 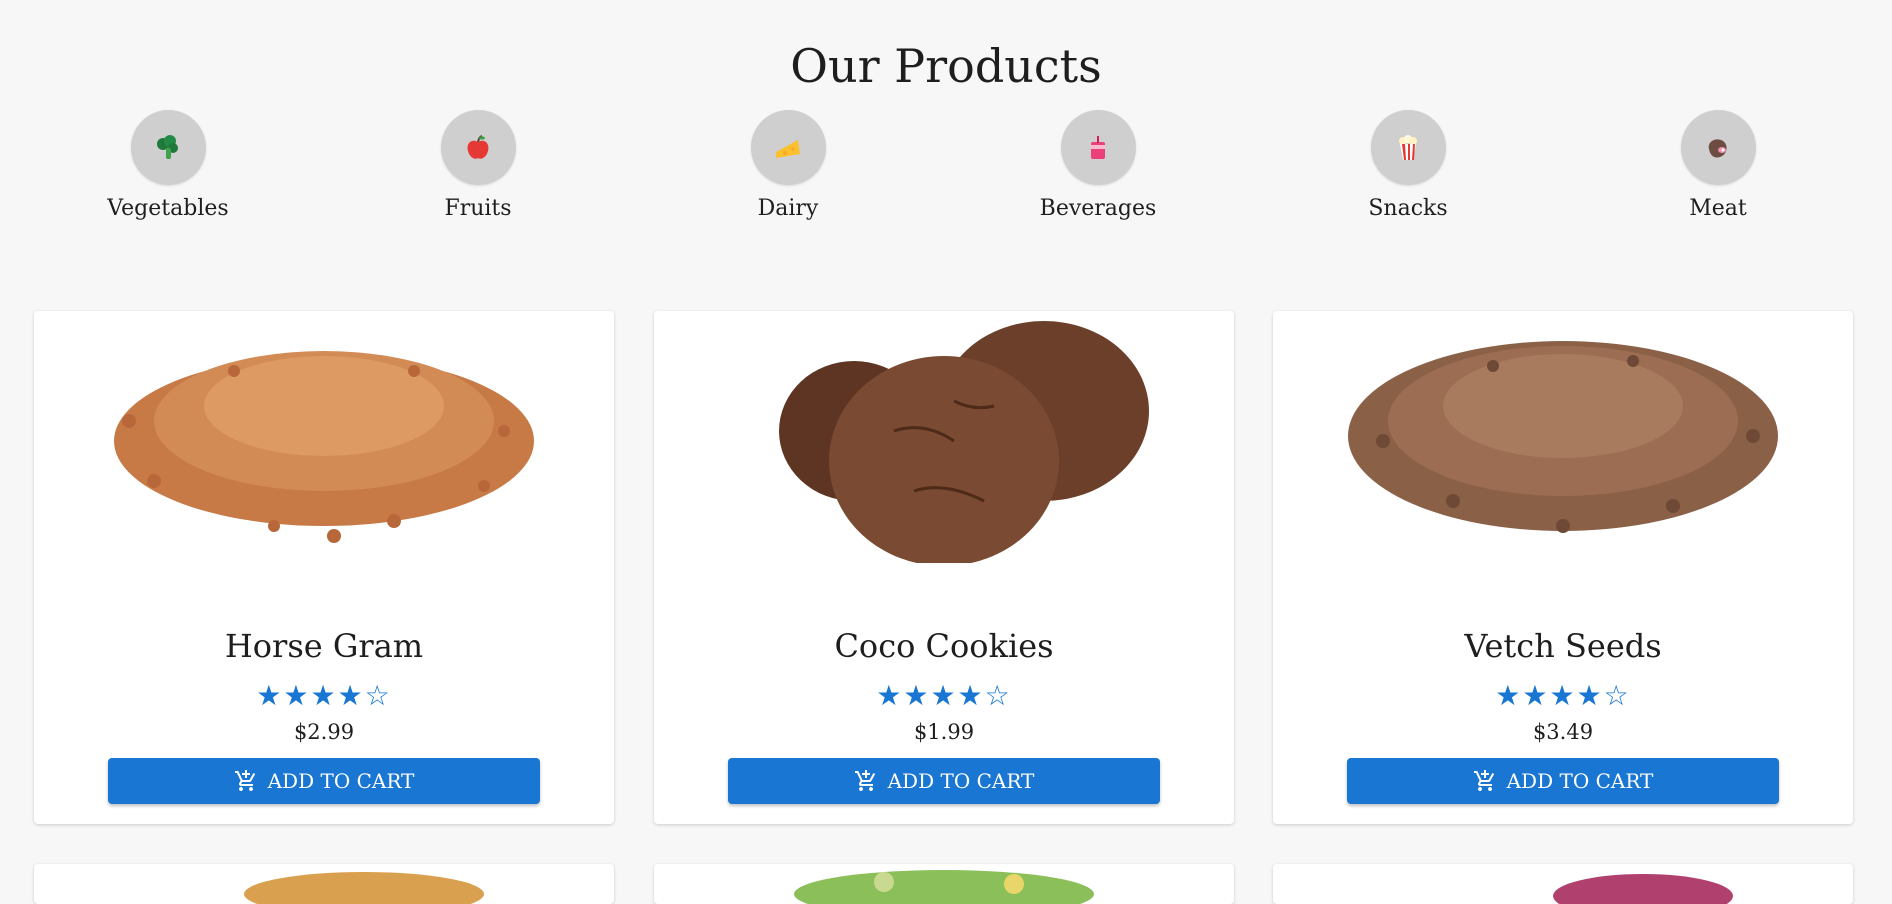 I want to click on category-meat: Meat, so click(x=1718, y=166).